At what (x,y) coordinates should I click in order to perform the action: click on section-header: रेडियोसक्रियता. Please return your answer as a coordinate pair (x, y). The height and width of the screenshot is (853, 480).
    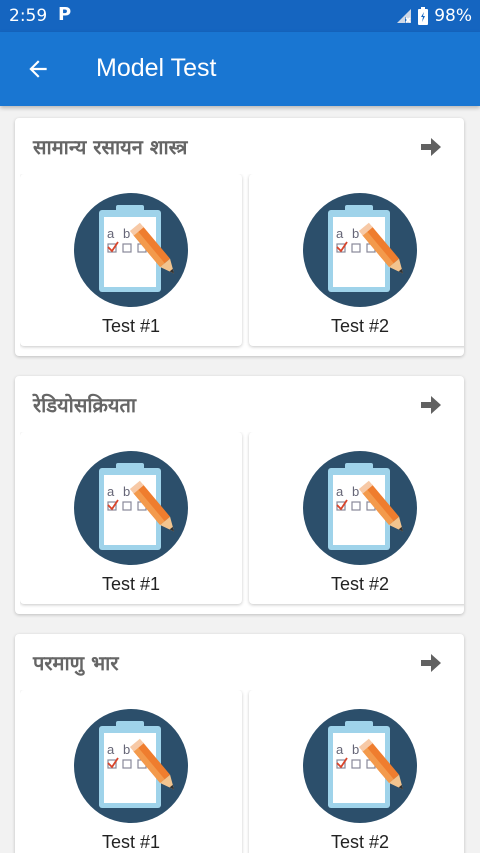
    Looking at the image, I should click on (239, 404).